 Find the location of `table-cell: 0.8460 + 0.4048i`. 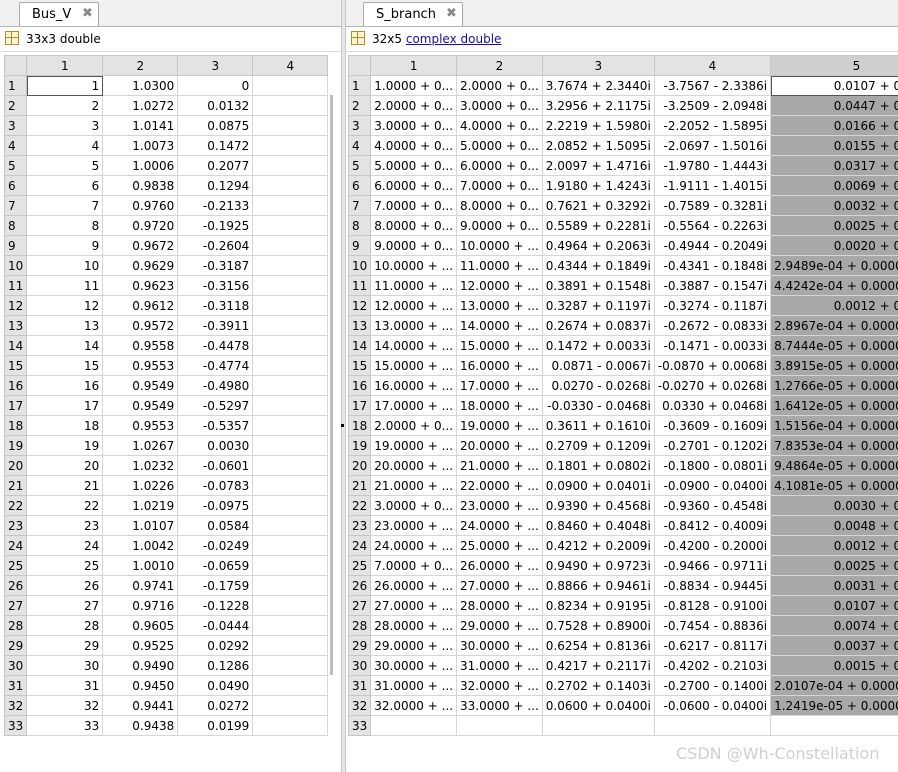

table-cell: 0.8460 + 0.4048i is located at coordinates (598, 525).